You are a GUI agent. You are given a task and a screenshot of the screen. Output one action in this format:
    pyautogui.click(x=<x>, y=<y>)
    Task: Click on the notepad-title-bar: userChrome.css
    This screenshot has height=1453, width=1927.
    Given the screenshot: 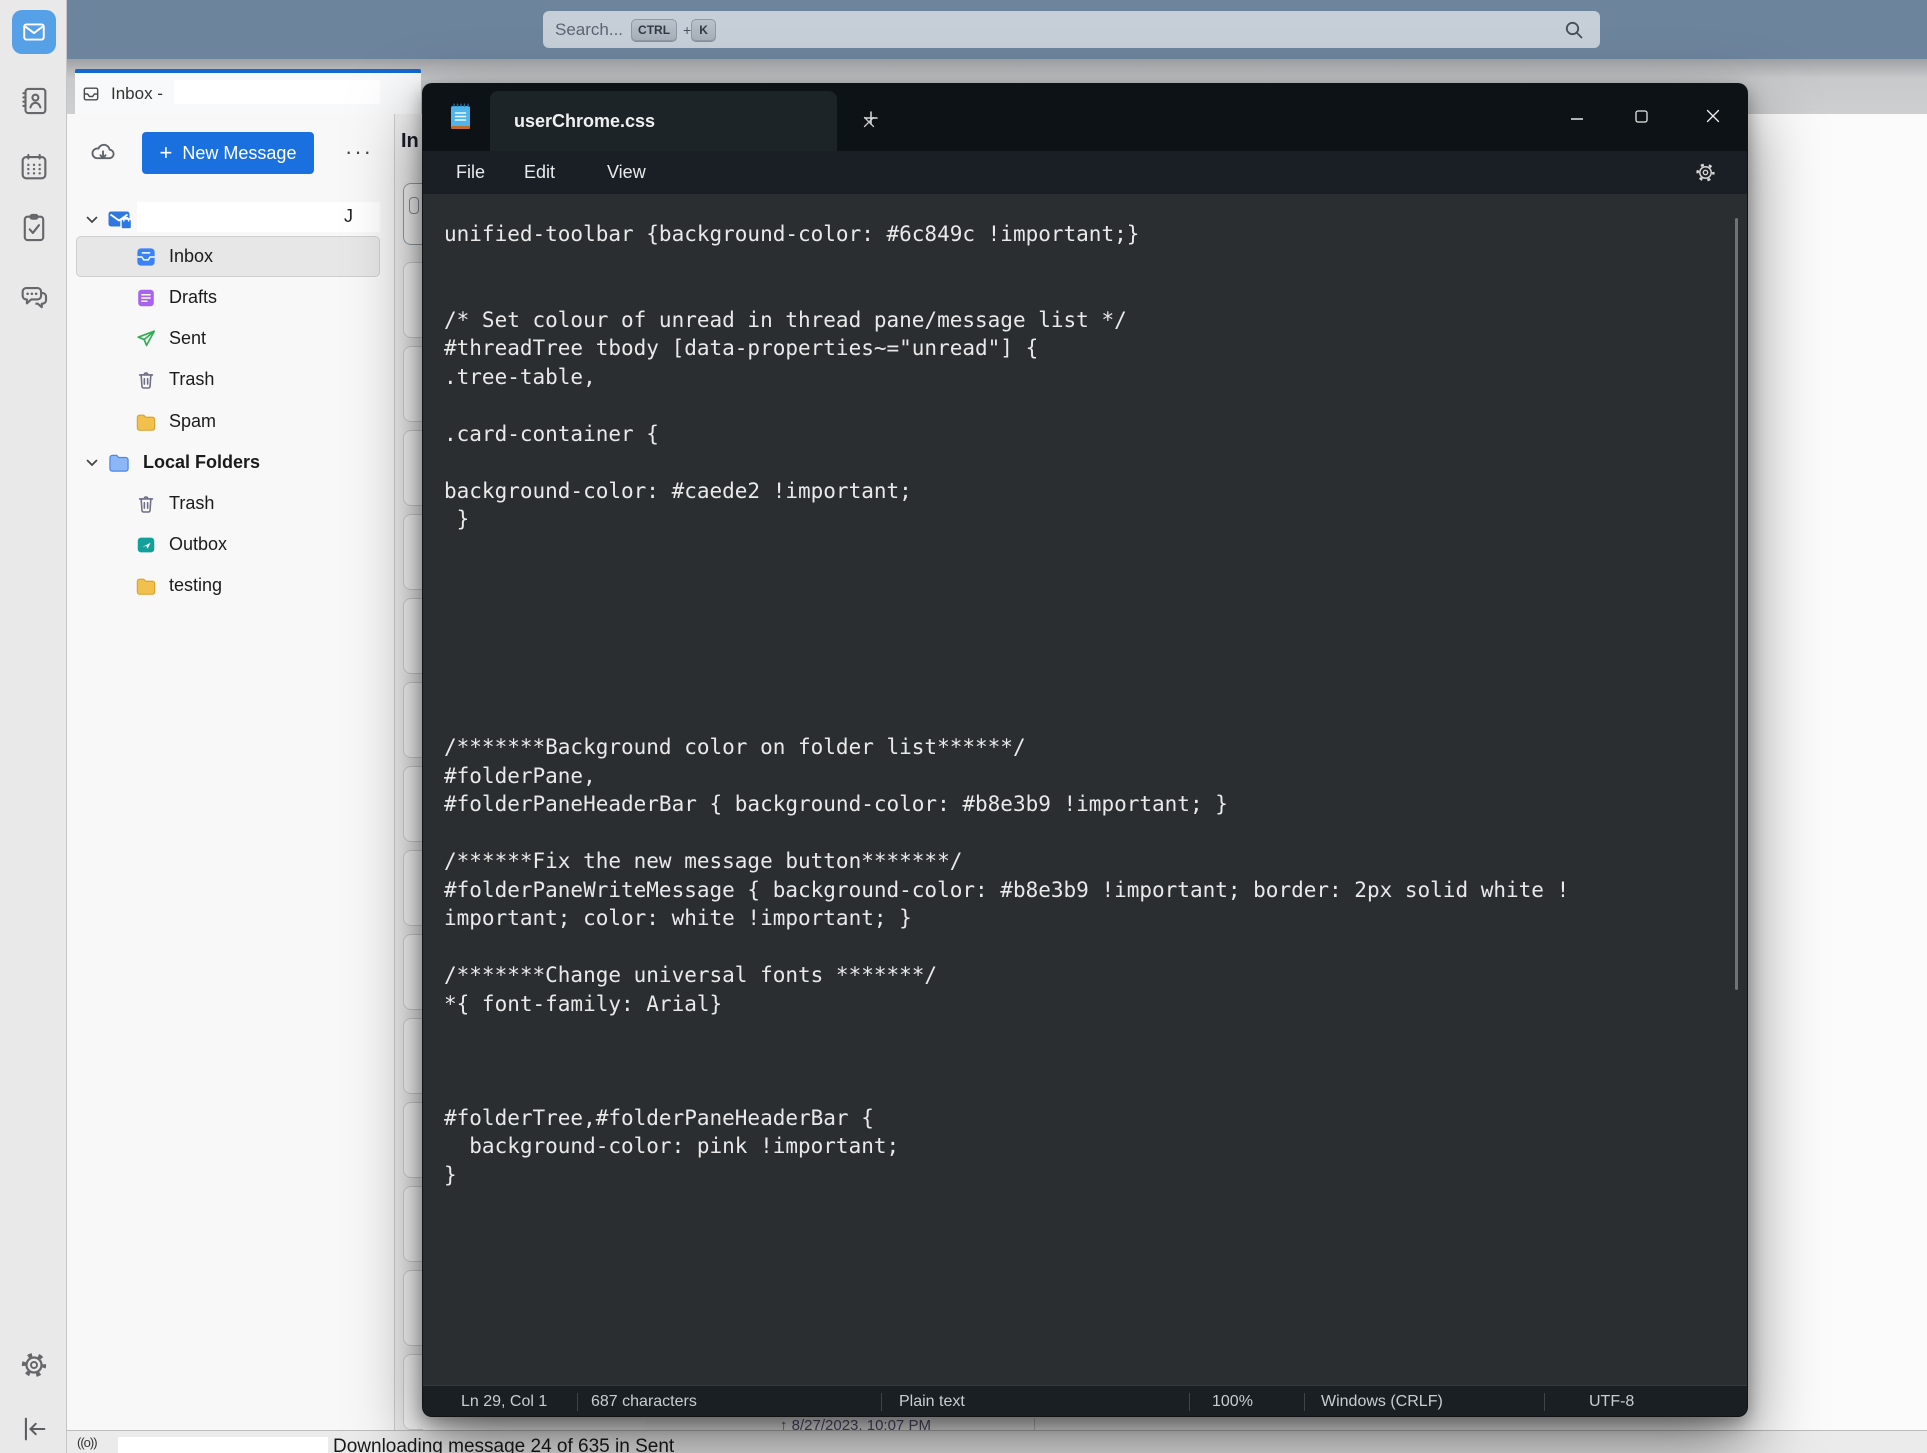 What is the action you would take?
    pyautogui.click(x=1085, y=117)
    